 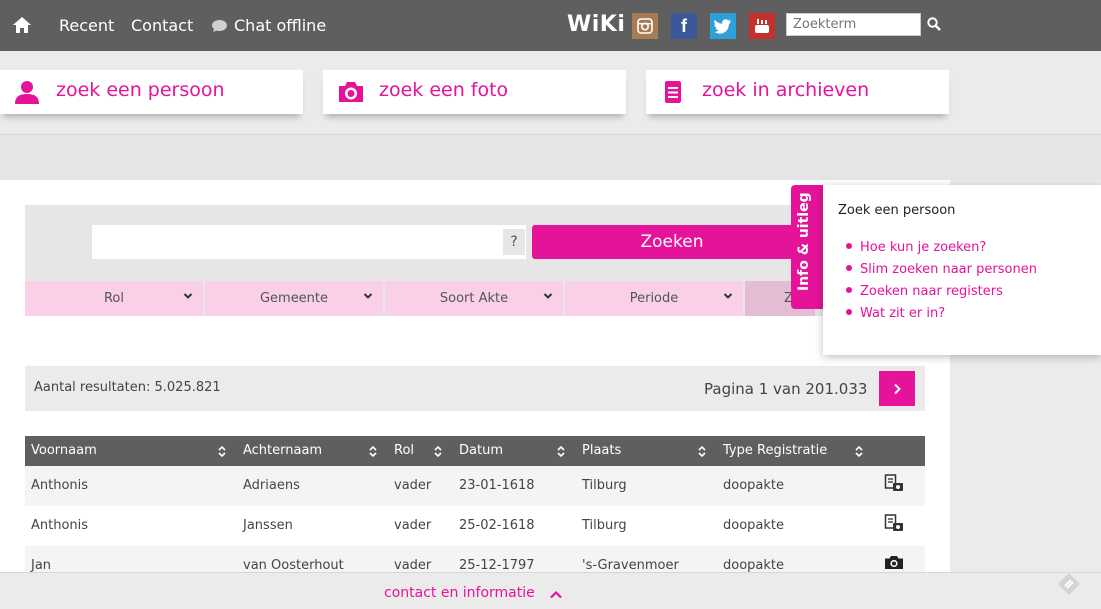 I want to click on filter-label: Soort Akte, so click(x=474, y=298).